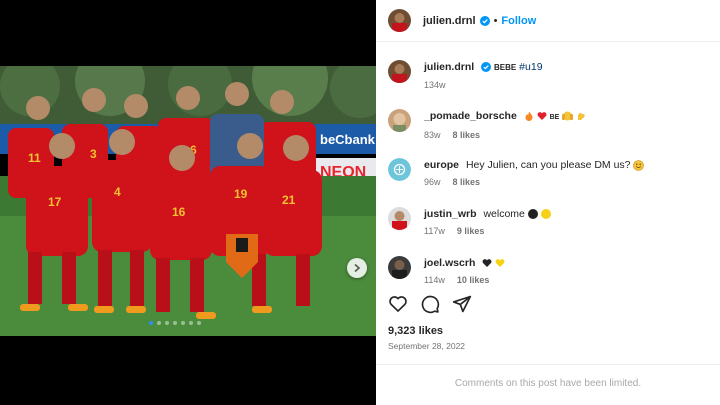 The width and height of the screenshot is (720, 405). Describe the element at coordinates (446, 270) in the screenshot. I see `comment-item: joel.wscrh 114w 10 likes` at that location.